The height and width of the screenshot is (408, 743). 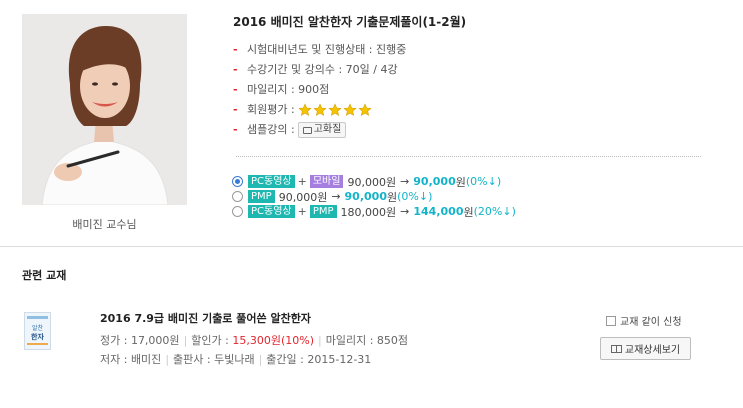 I want to click on info-label: 회원평가 :, so click(x=271, y=109).